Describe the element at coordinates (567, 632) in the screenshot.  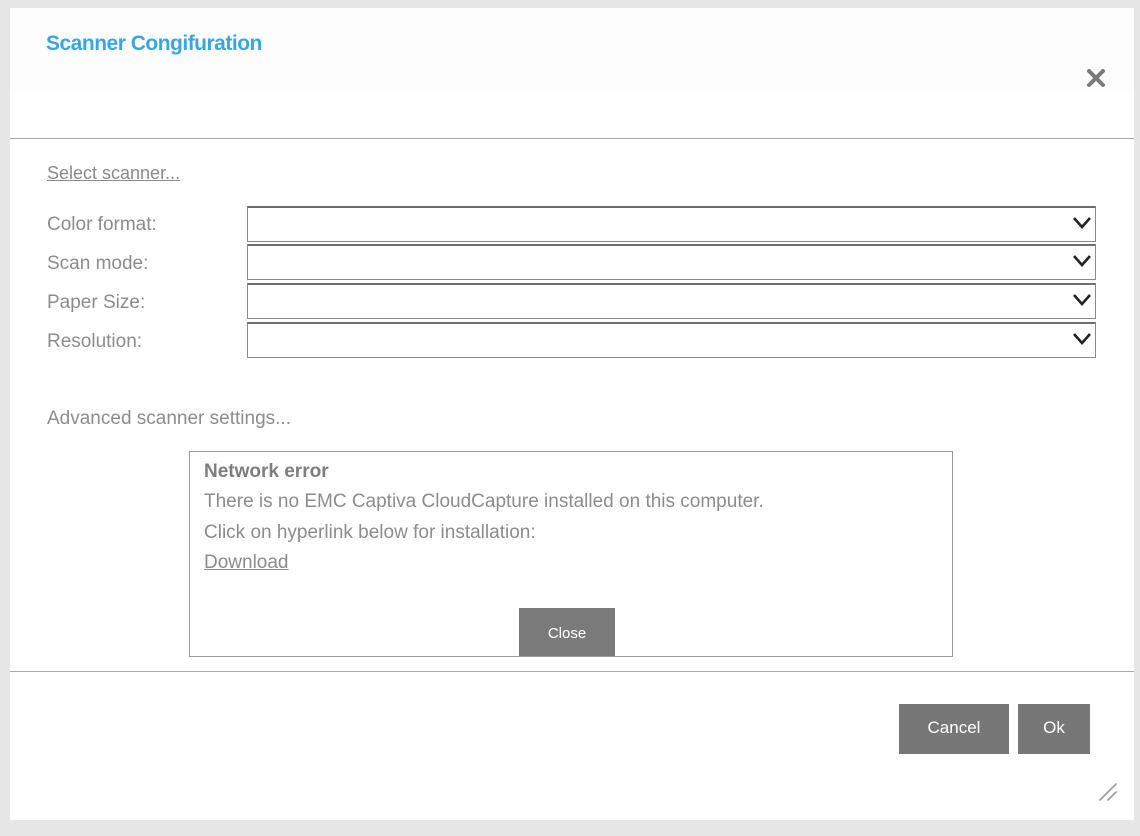
I see `error-close-button: Close` at that location.